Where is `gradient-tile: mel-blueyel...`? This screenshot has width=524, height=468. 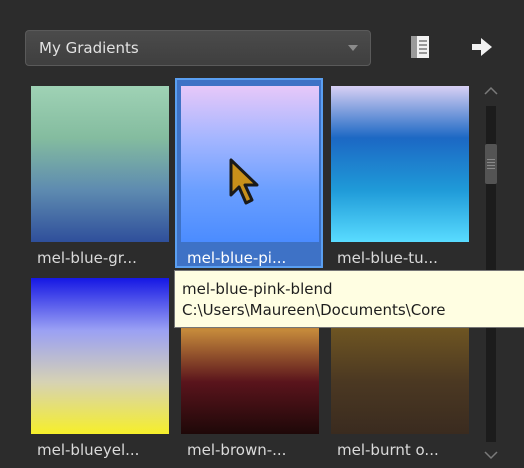
gradient-tile: mel-blueyel... is located at coordinates (99, 365).